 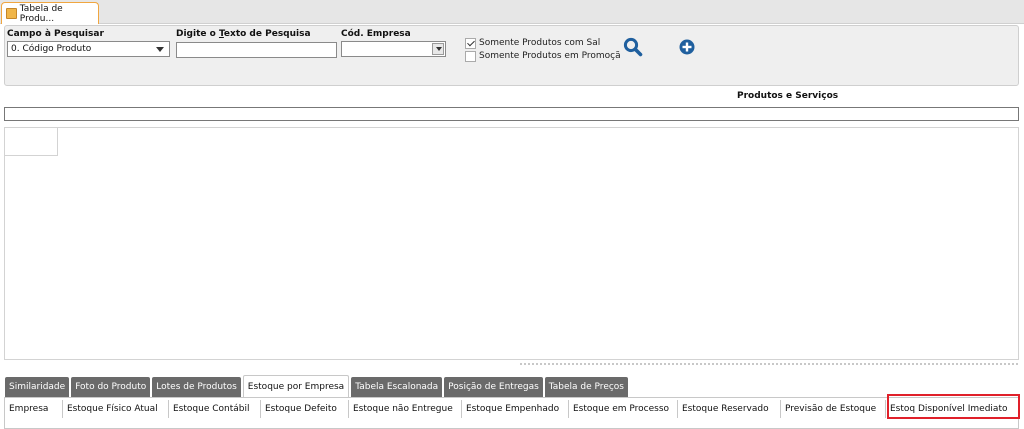 I want to click on column-header: Previsão de Estoque, so click(x=833, y=409).